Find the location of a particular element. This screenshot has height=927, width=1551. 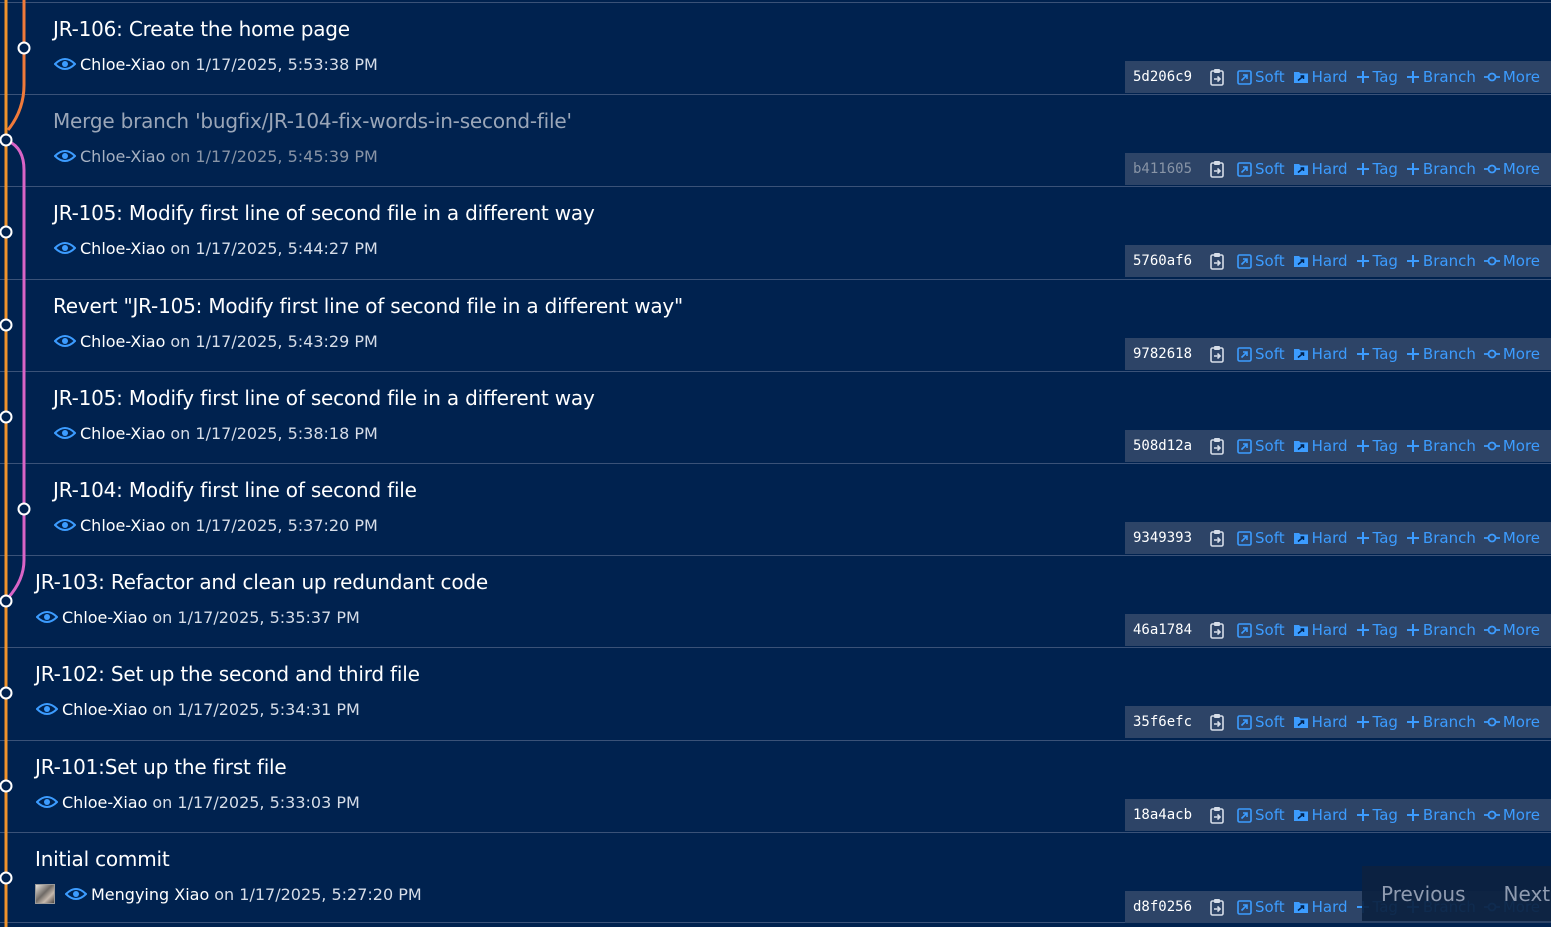

commit-hash: 46a1784 is located at coordinates (1167, 630).